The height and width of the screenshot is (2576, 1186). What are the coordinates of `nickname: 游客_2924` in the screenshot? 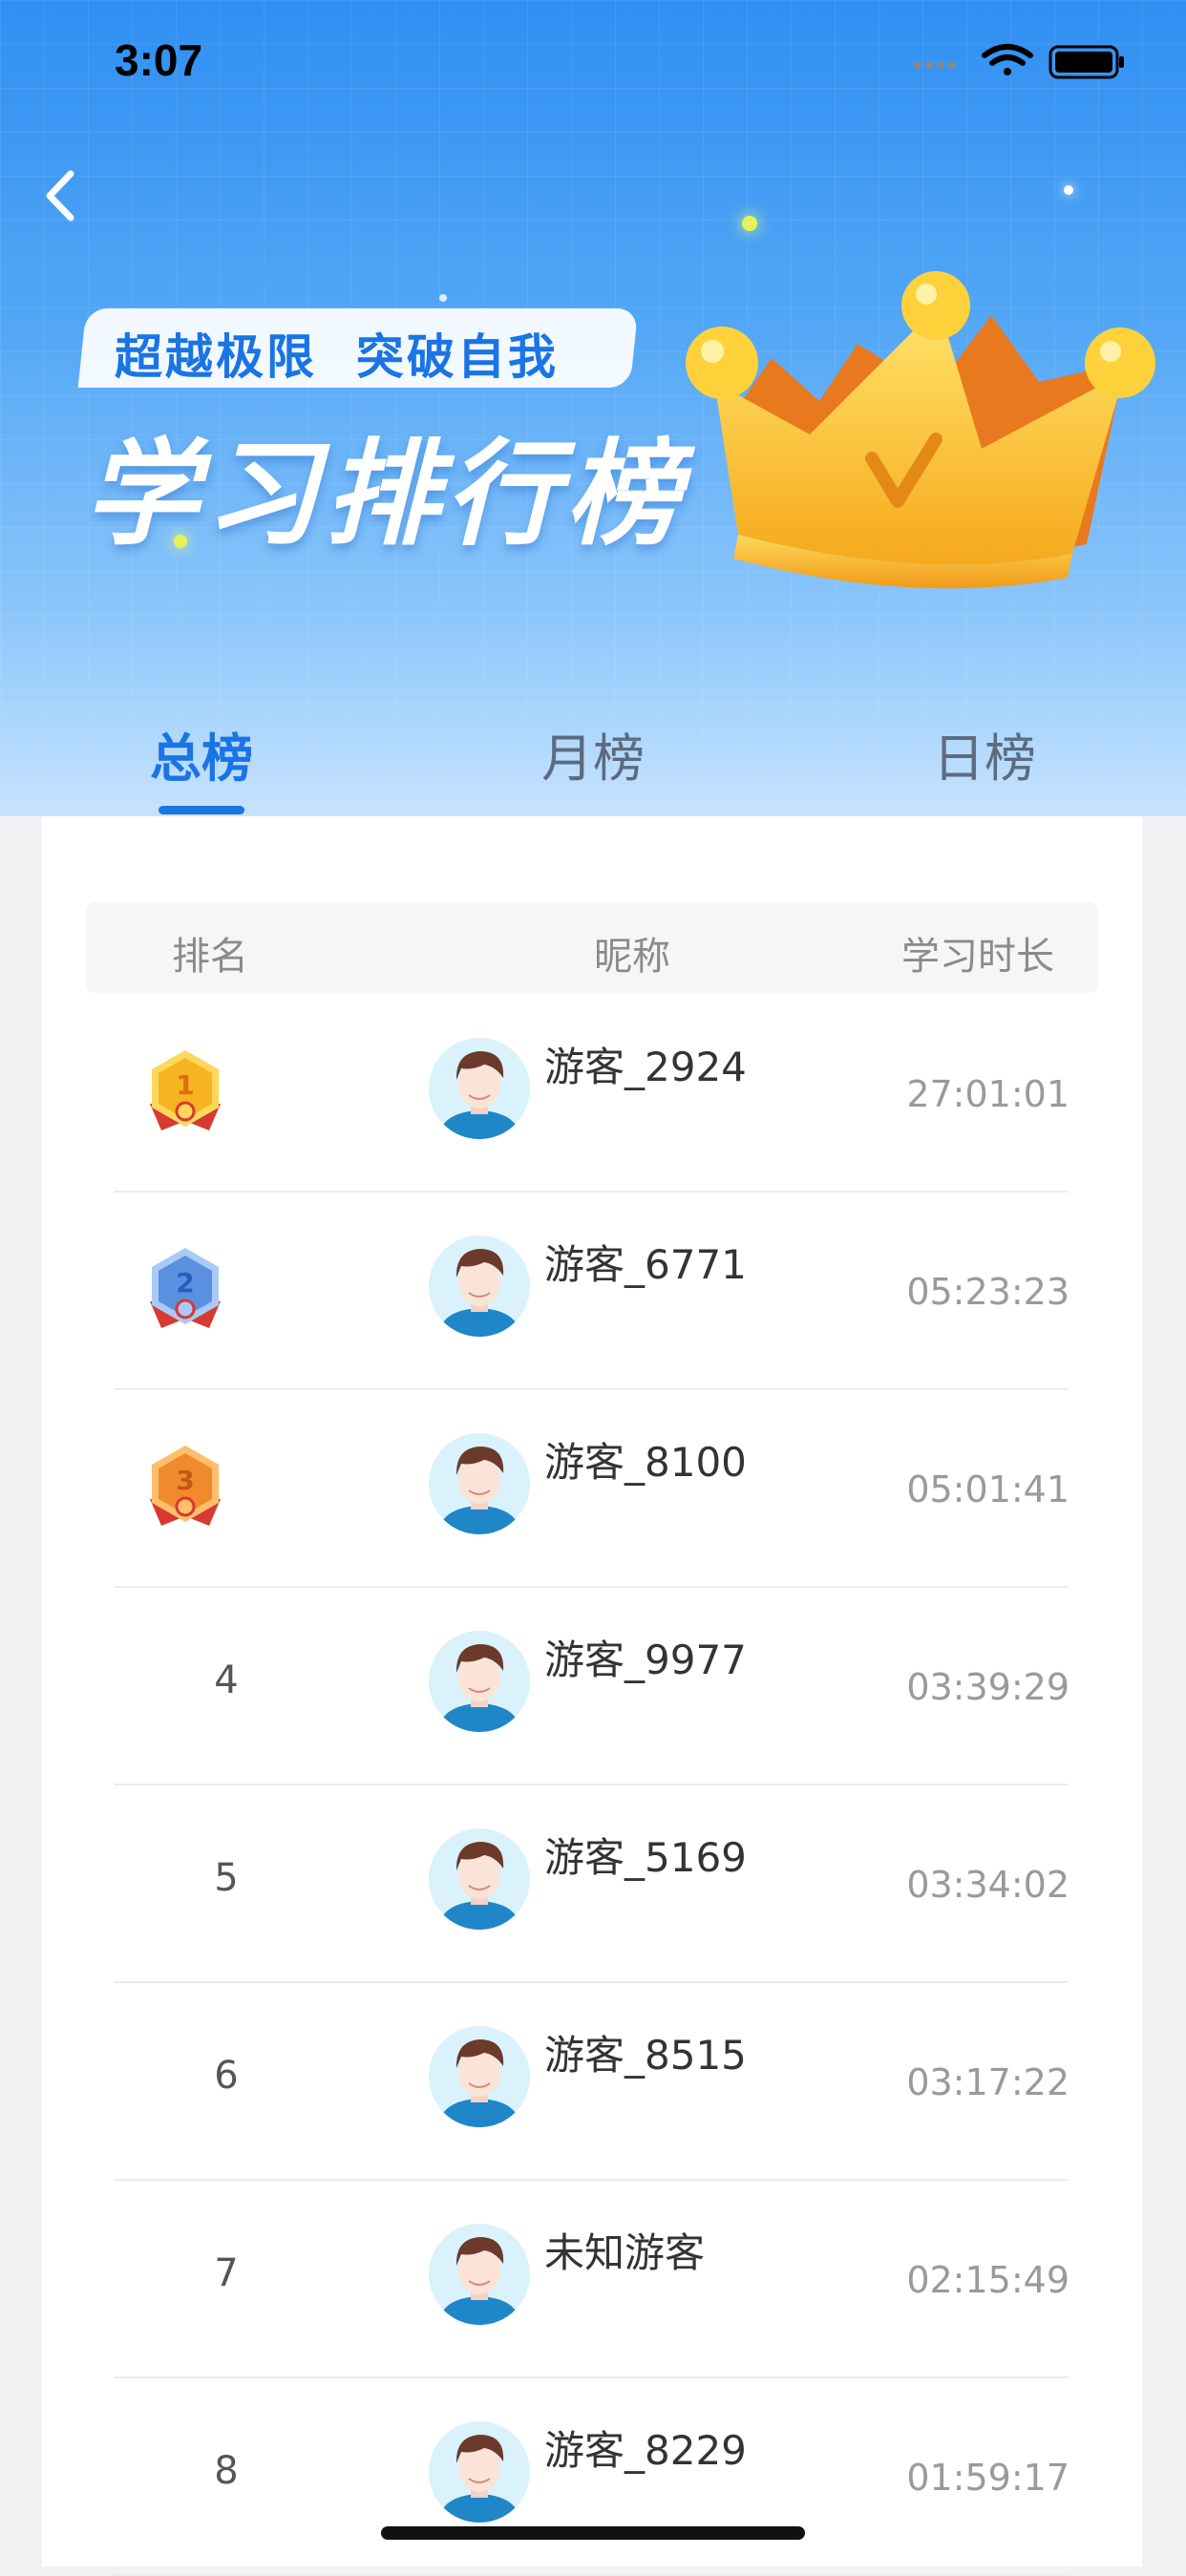 It's located at (645, 1067).